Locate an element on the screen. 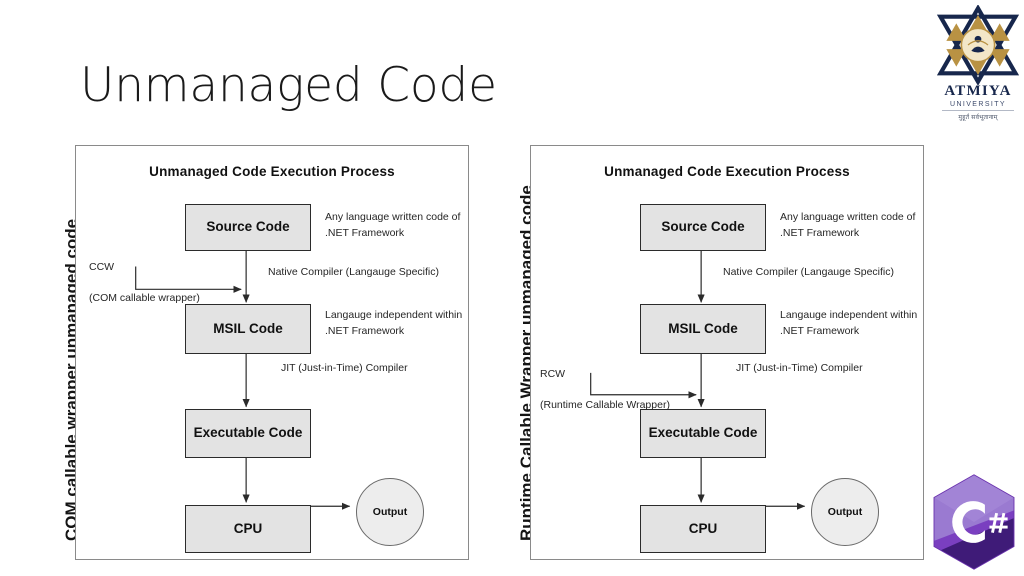 The height and width of the screenshot is (576, 1024). star-of-david-icon is located at coordinates (978, 45).